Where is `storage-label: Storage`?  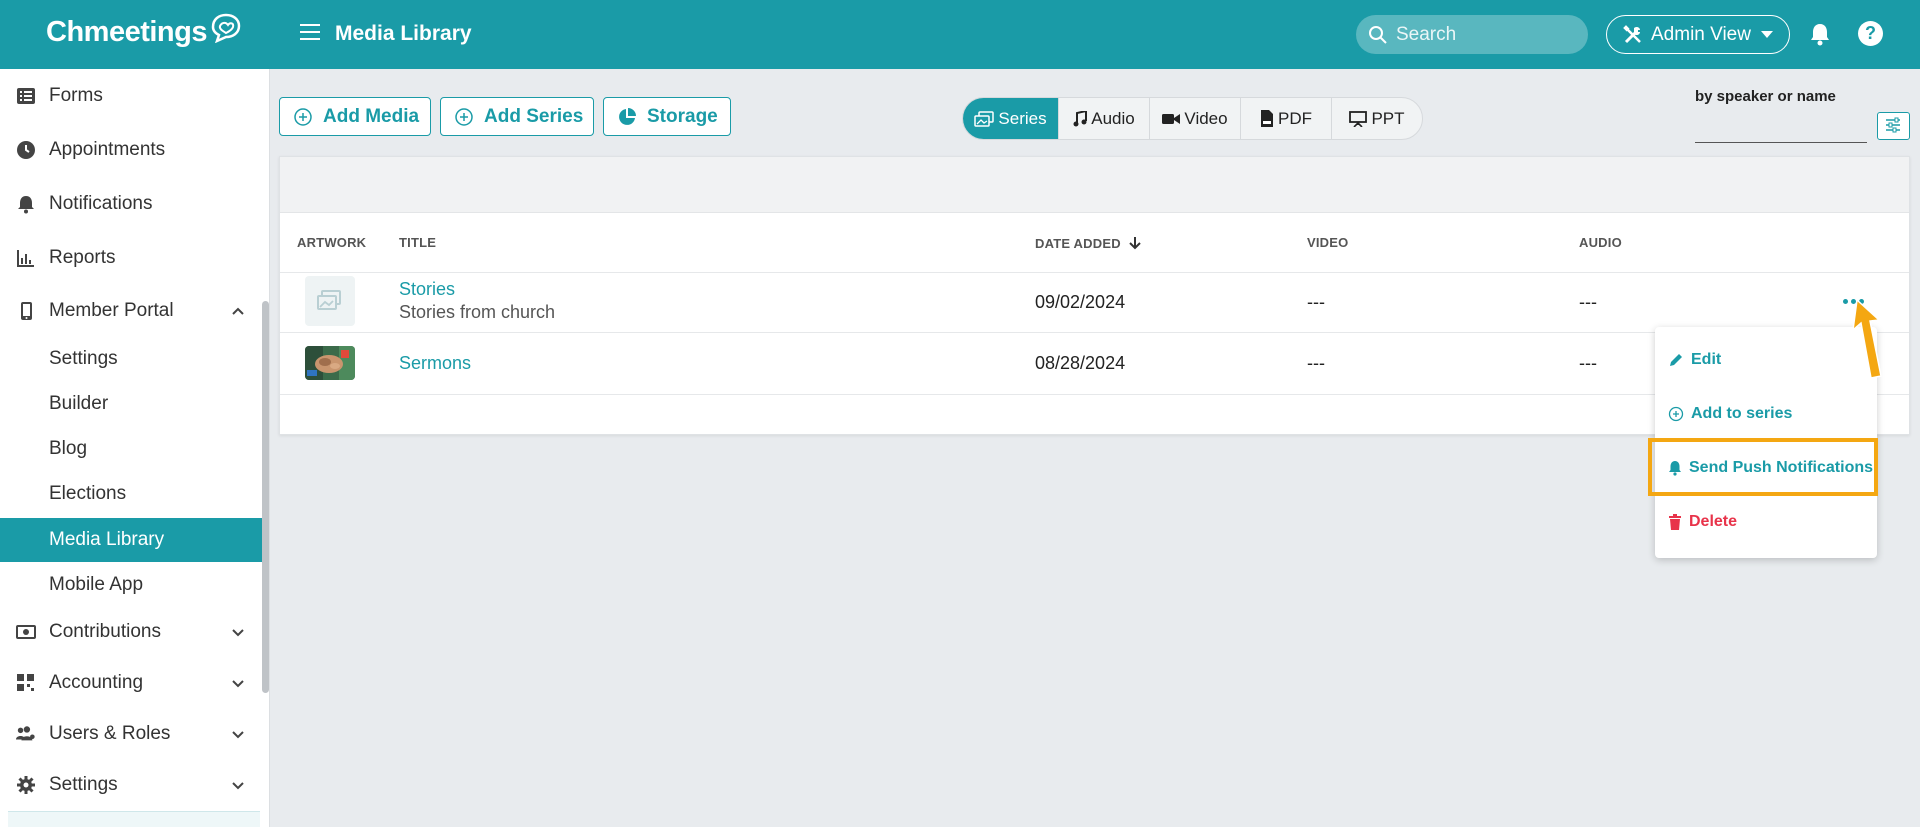 storage-label: Storage is located at coordinates (682, 116).